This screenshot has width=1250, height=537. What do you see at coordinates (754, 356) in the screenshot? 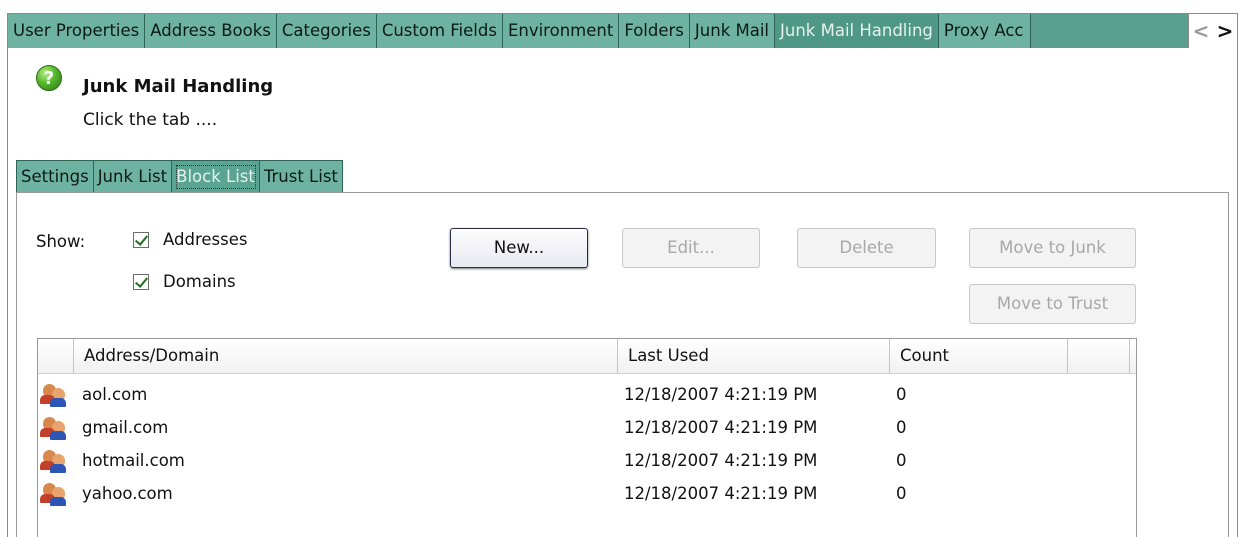
I see `column-last-used: Last Used` at bounding box center [754, 356].